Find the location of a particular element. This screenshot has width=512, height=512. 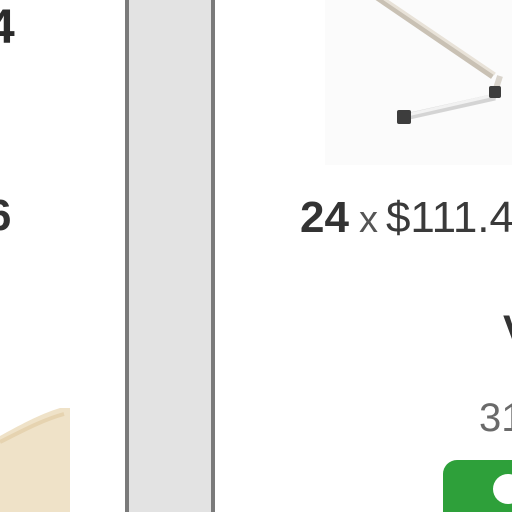

times-symbol: x is located at coordinates (368, 220).